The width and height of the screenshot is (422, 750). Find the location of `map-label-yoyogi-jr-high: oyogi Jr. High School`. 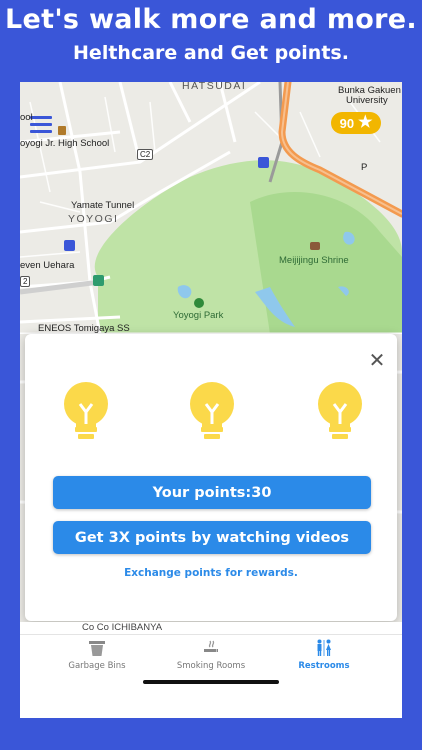

map-label-yoyogi-jr-high: oyogi Jr. High School is located at coordinates (65, 143).